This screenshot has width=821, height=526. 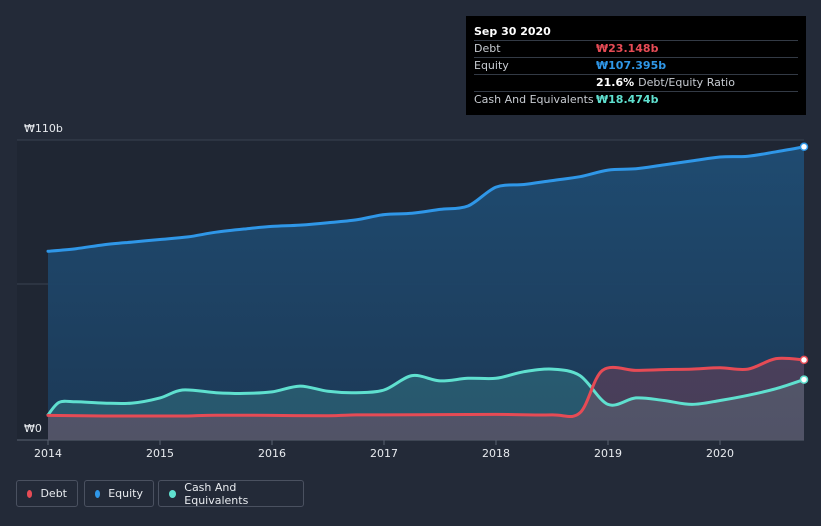 I want to click on x-tick-label-2015: 2015, so click(x=160, y=453).